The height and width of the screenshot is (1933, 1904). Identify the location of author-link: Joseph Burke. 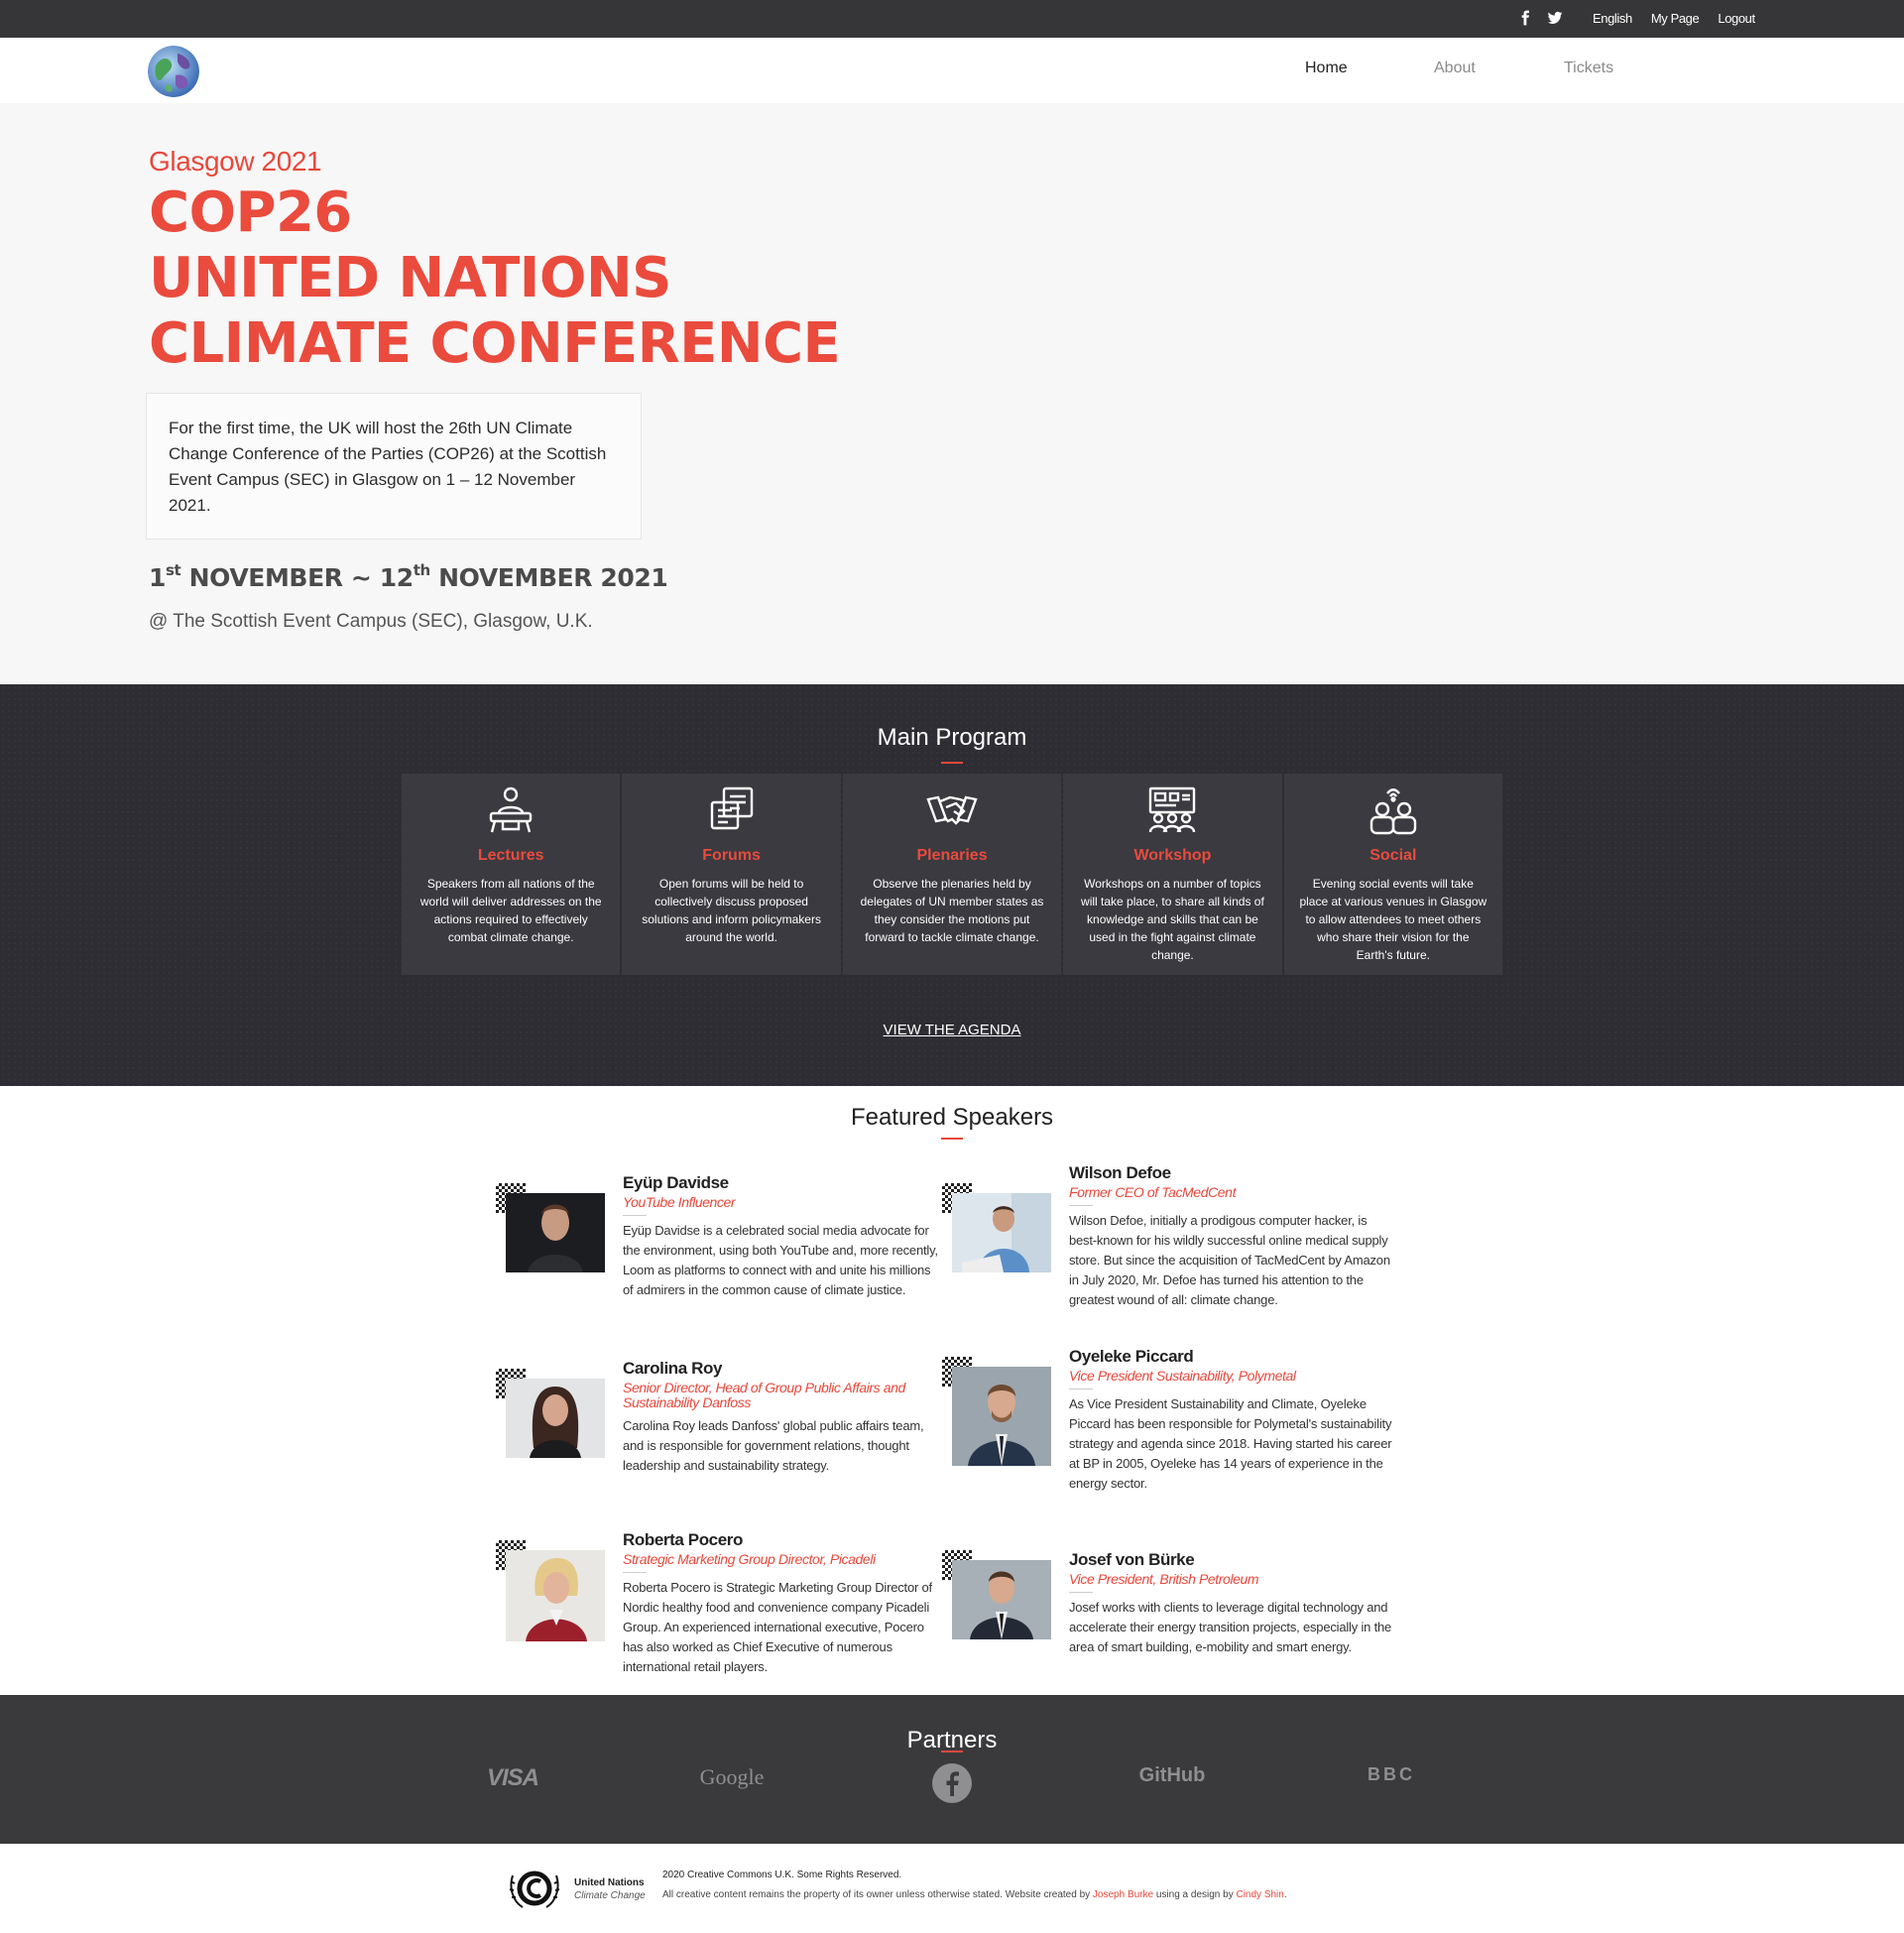
(1123, 1894).